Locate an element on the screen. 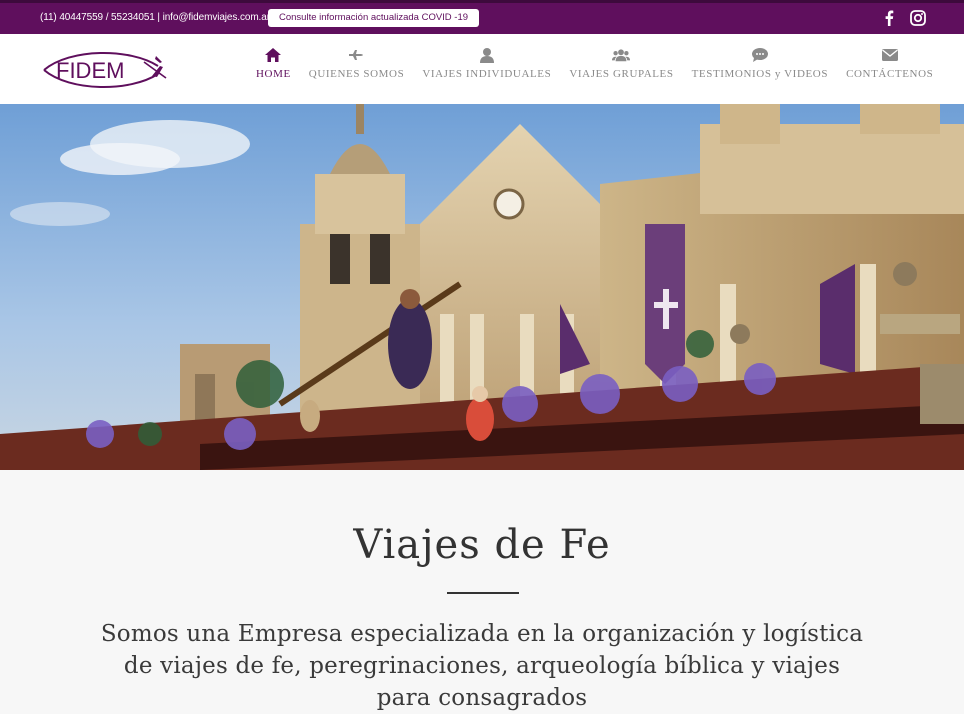 The image size is (964, 714). home-icon is located at coordinates (273, 55).